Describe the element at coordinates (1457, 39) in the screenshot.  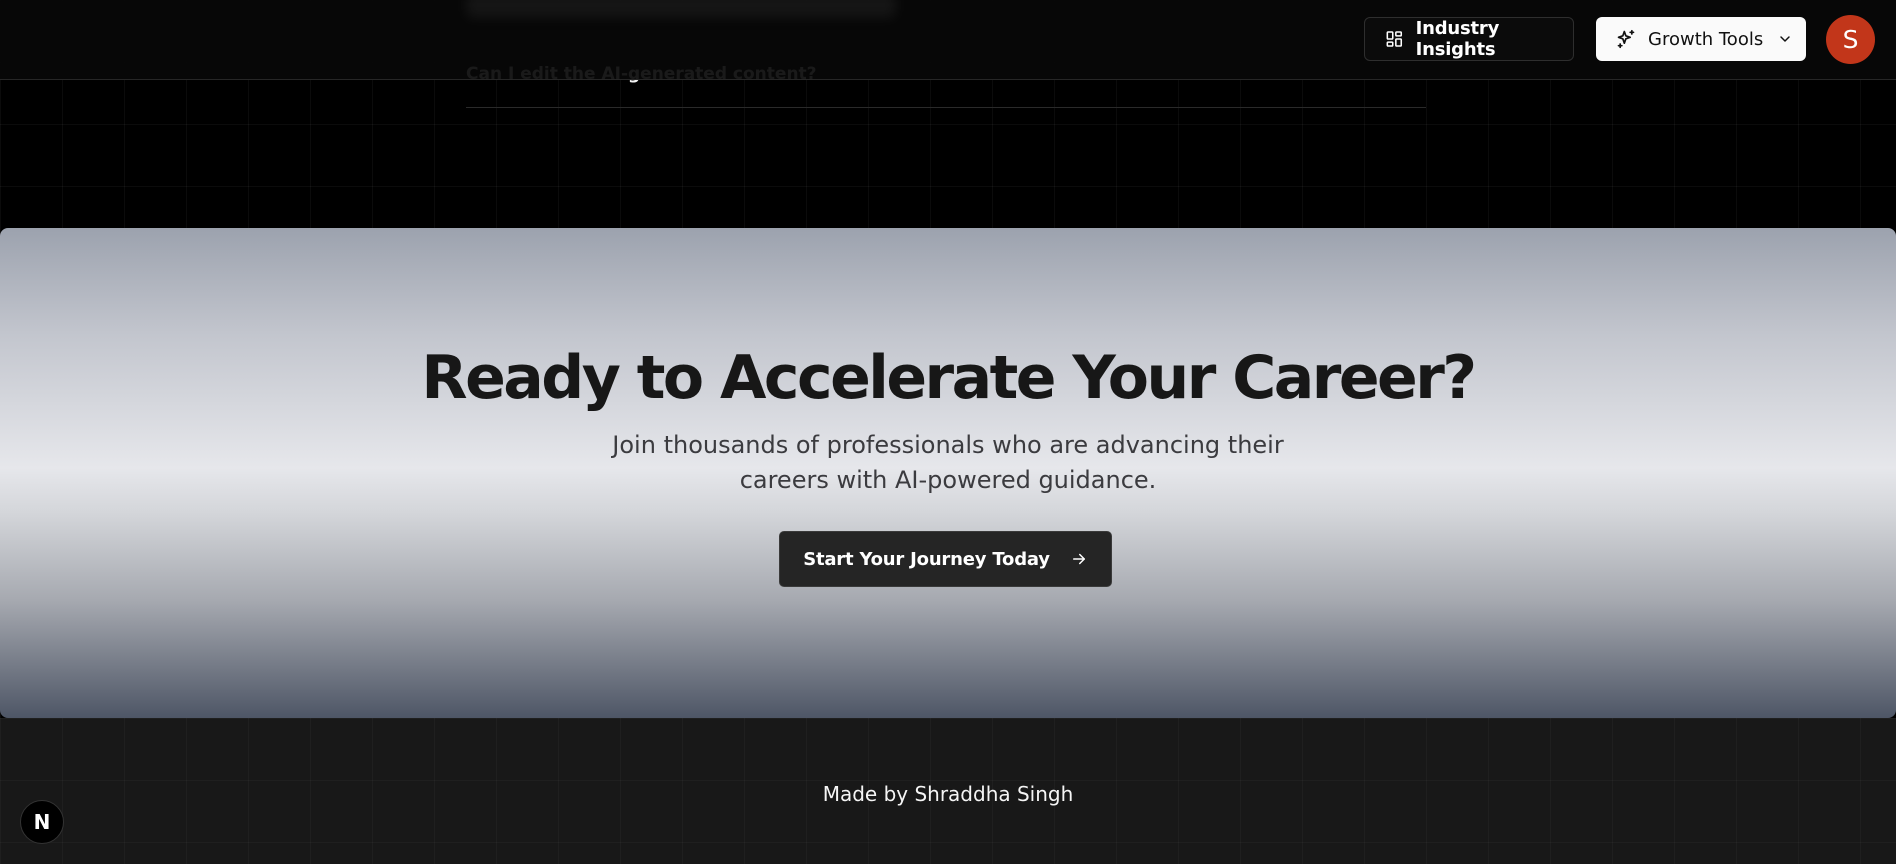
I see `industry-insights-label: Industry Insights` at that location.